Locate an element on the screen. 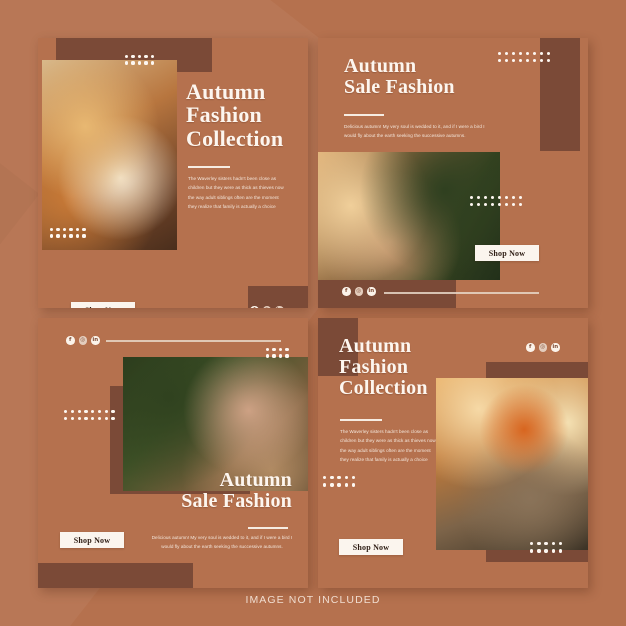 The height and width of the screenshot is (626, 626). background-diagonal-shade is located at coordinates (19, 313).